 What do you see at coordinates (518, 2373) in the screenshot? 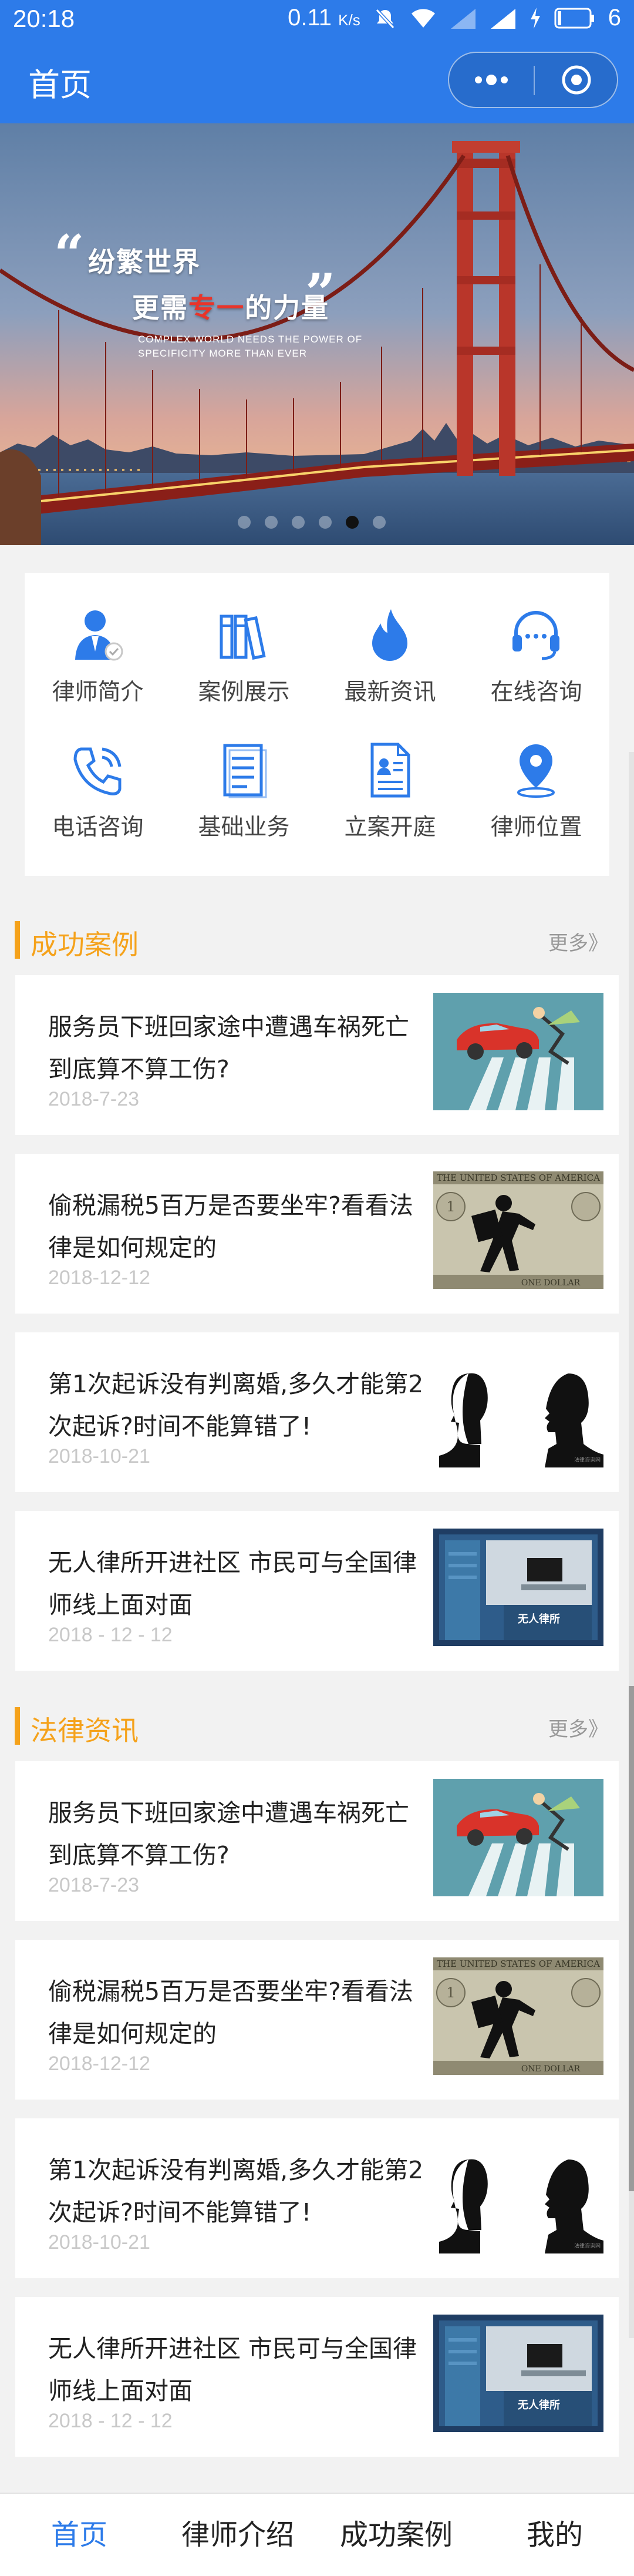
I see `article-thumbnail-law-booth: 无人律所` at bounding box center [518, 2373].